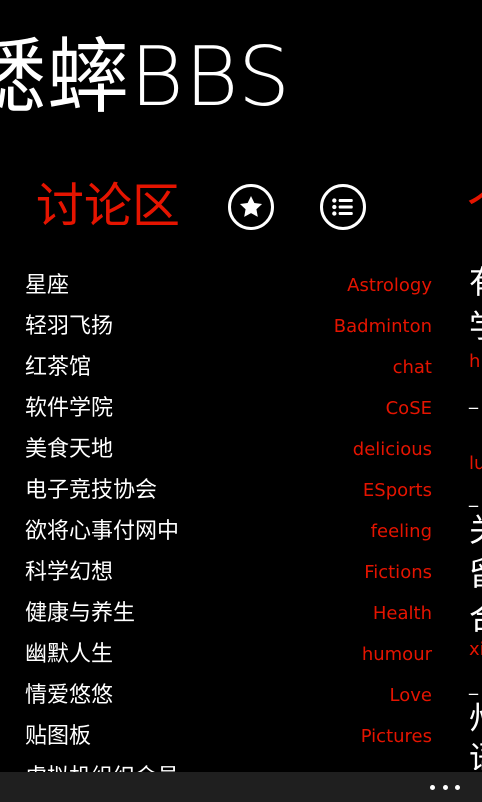 This screenshot has height=802, width=482. Describe the element at coordinates (396, 736) in the screenshot. I see `forum-name-en: Pictures` at that location.